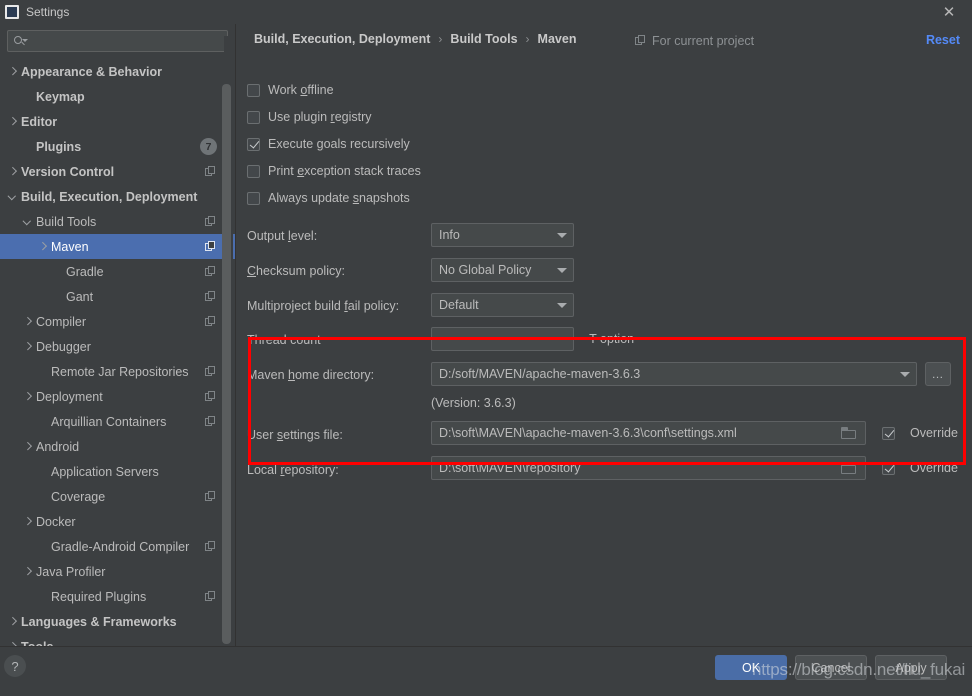 The width and height of the screenshot is (972, 696). What do you see at coordinates (290, 90) in the screenshot?
I see `checkbox-row: Work offline` at bounding box center [290, 90].